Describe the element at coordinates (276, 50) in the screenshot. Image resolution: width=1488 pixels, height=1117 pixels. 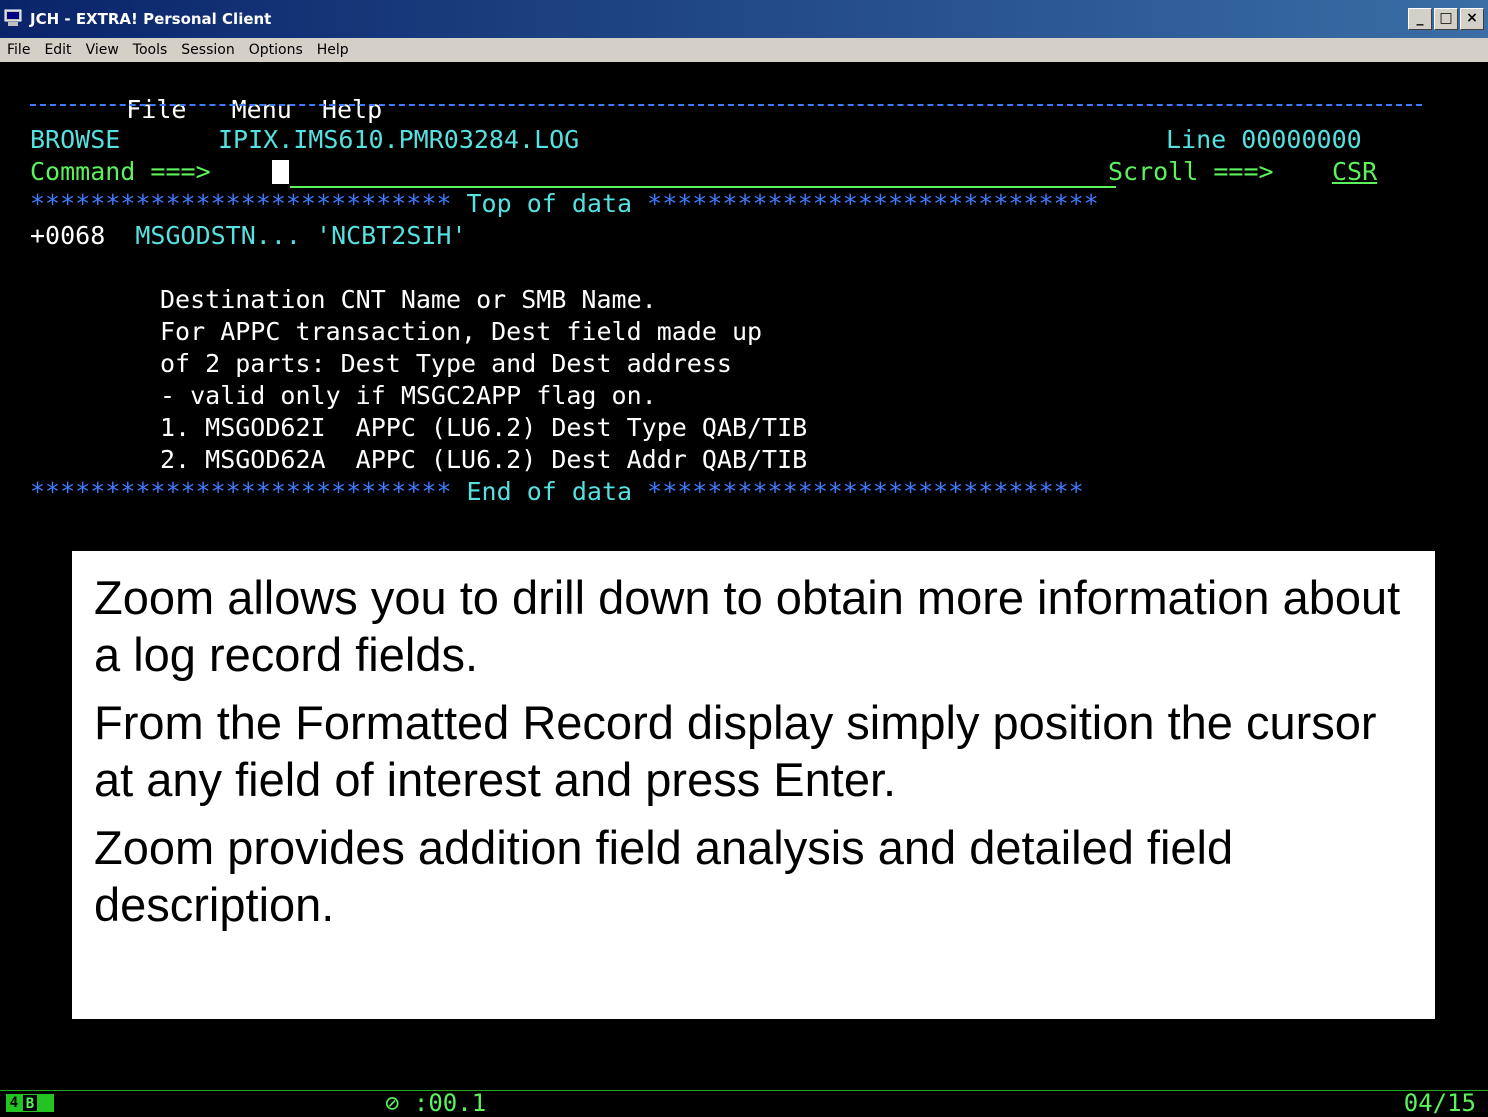
I see `menu-options: Options` at that location.